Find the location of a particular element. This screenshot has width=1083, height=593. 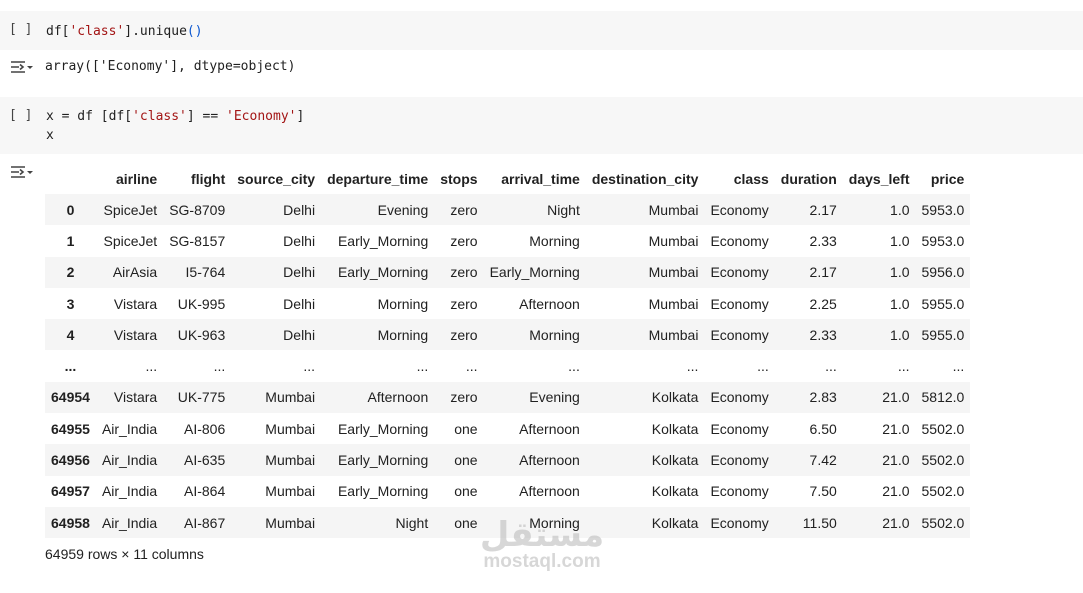

table-cell: AI-806 is located at coordinates (205, 428).